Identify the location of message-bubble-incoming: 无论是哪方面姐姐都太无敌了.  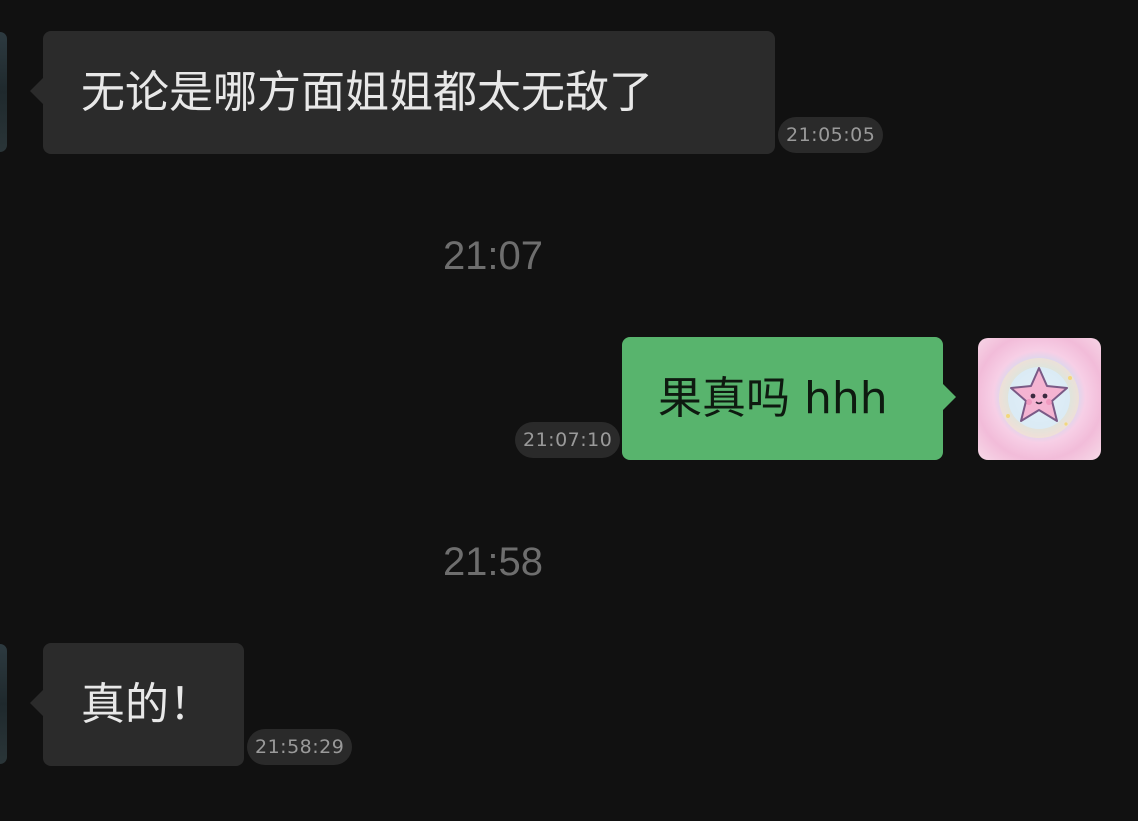
(402, 92).